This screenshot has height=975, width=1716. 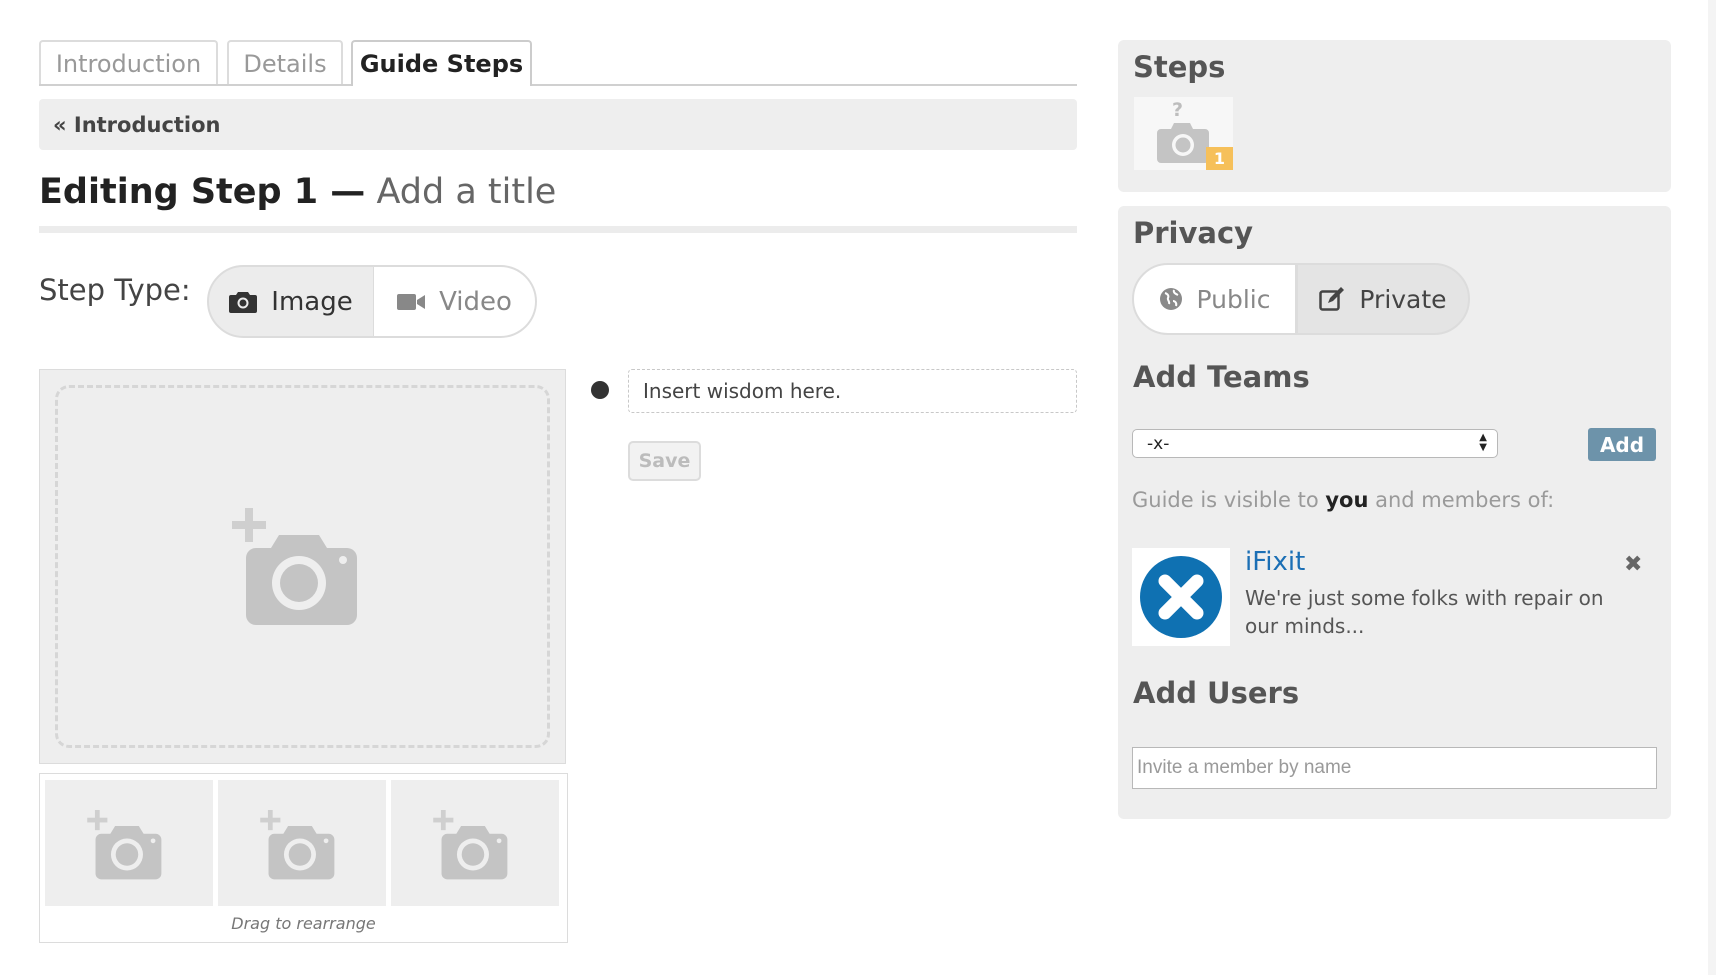 I want to click on drag-hint: Drag to rearrange, so click(x=303, y=923).